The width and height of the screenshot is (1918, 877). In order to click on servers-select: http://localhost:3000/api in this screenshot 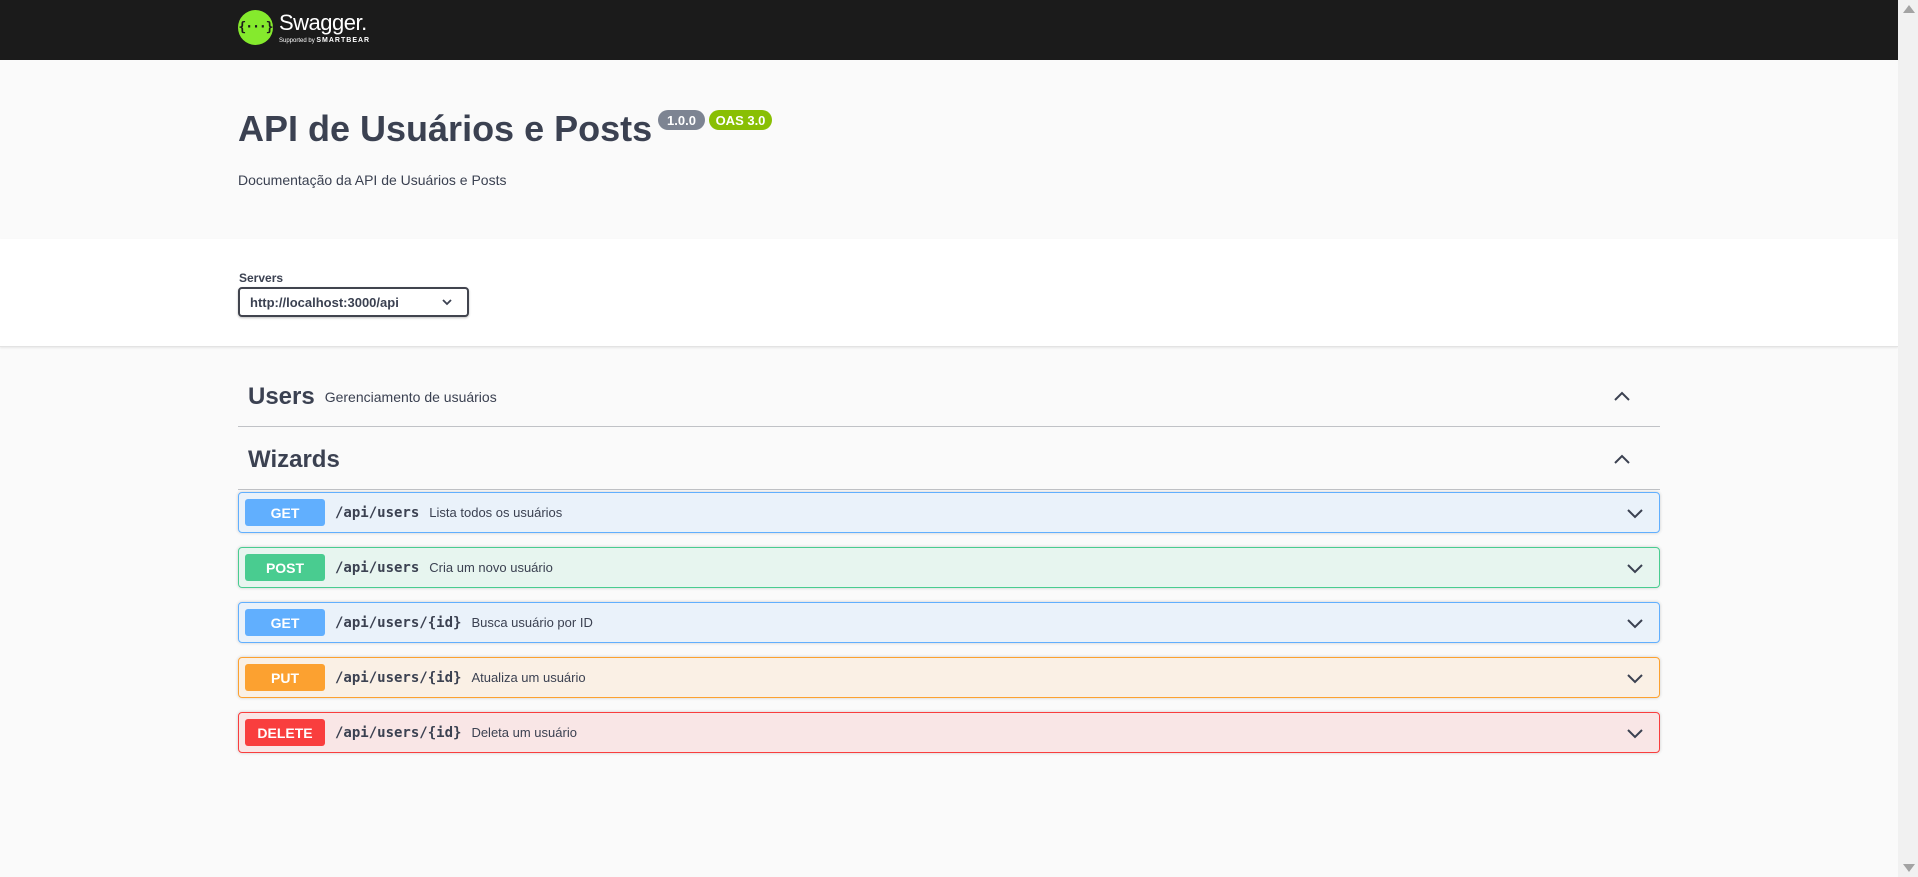, I will do `click(353, 302)`.